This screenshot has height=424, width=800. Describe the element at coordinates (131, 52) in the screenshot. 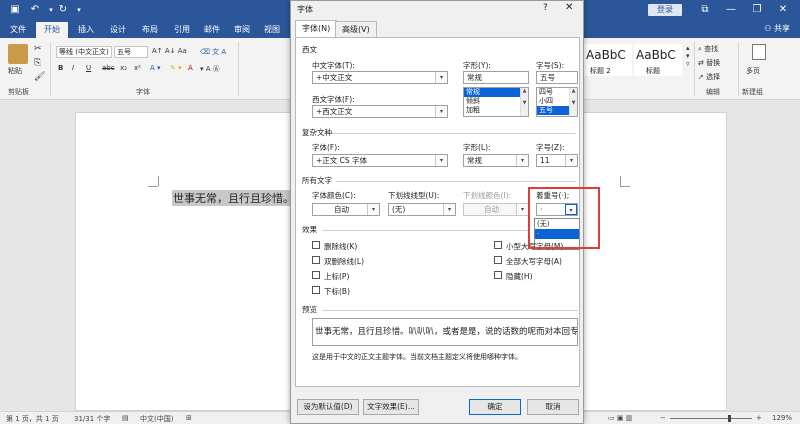

I see `font-size-box: 五号` at that location.